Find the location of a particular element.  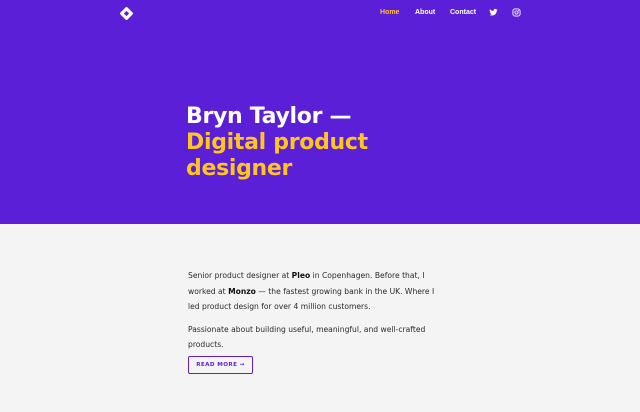

nav-about-link: About is located at coordinates (425, 12).